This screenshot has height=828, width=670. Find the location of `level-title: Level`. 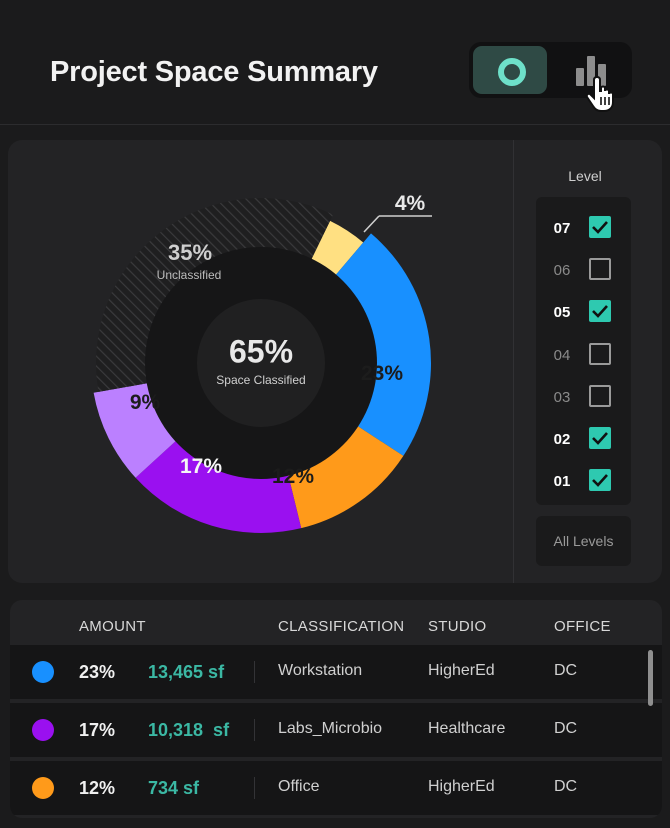

level-title: Level is located at coordinates (585, 176).